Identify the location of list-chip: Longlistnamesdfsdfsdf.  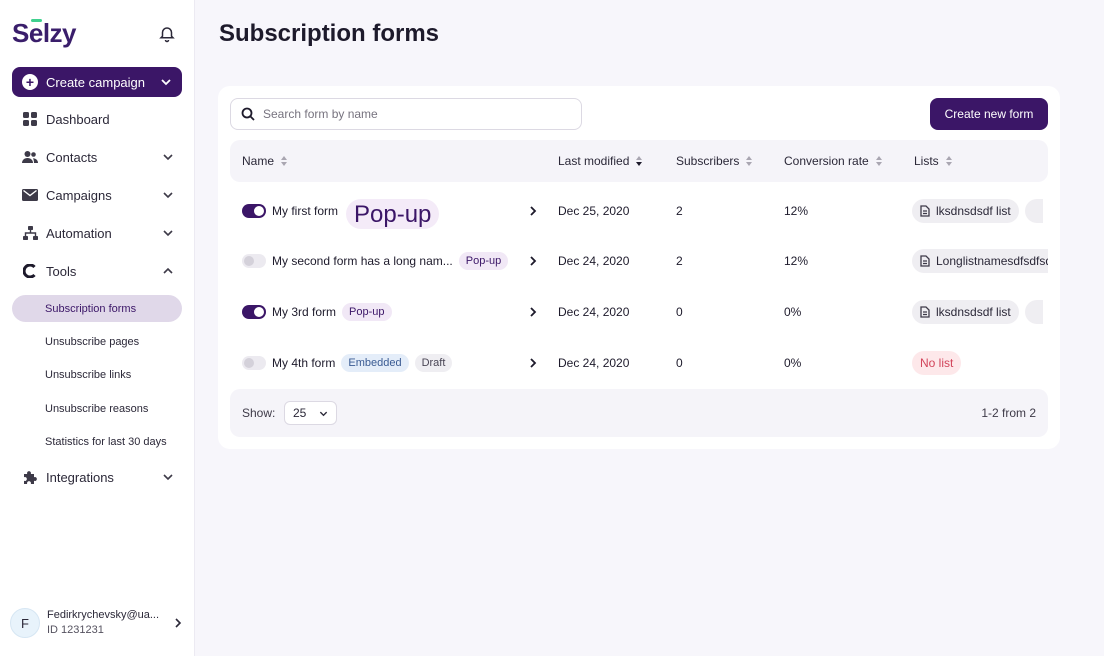
(980, 261).